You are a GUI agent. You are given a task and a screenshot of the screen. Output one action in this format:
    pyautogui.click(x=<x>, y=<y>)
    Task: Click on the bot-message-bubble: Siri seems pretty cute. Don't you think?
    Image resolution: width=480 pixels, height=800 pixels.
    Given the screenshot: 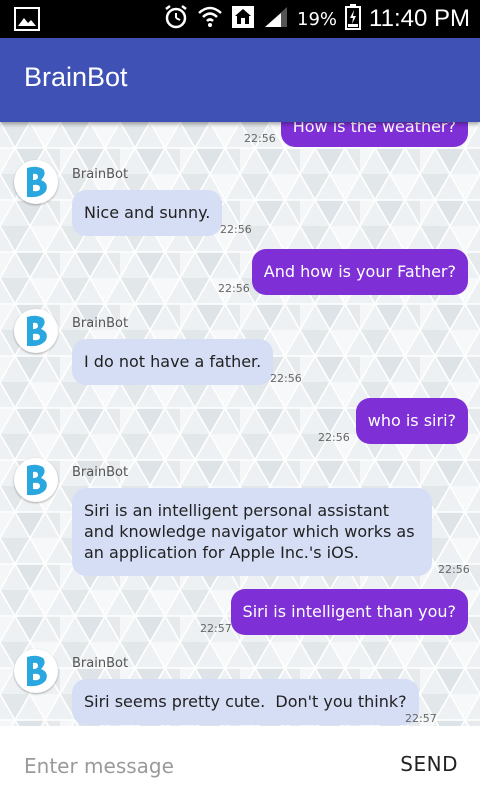 What is the action you would take?
    pyautogui.click(x=245, y=702)
    